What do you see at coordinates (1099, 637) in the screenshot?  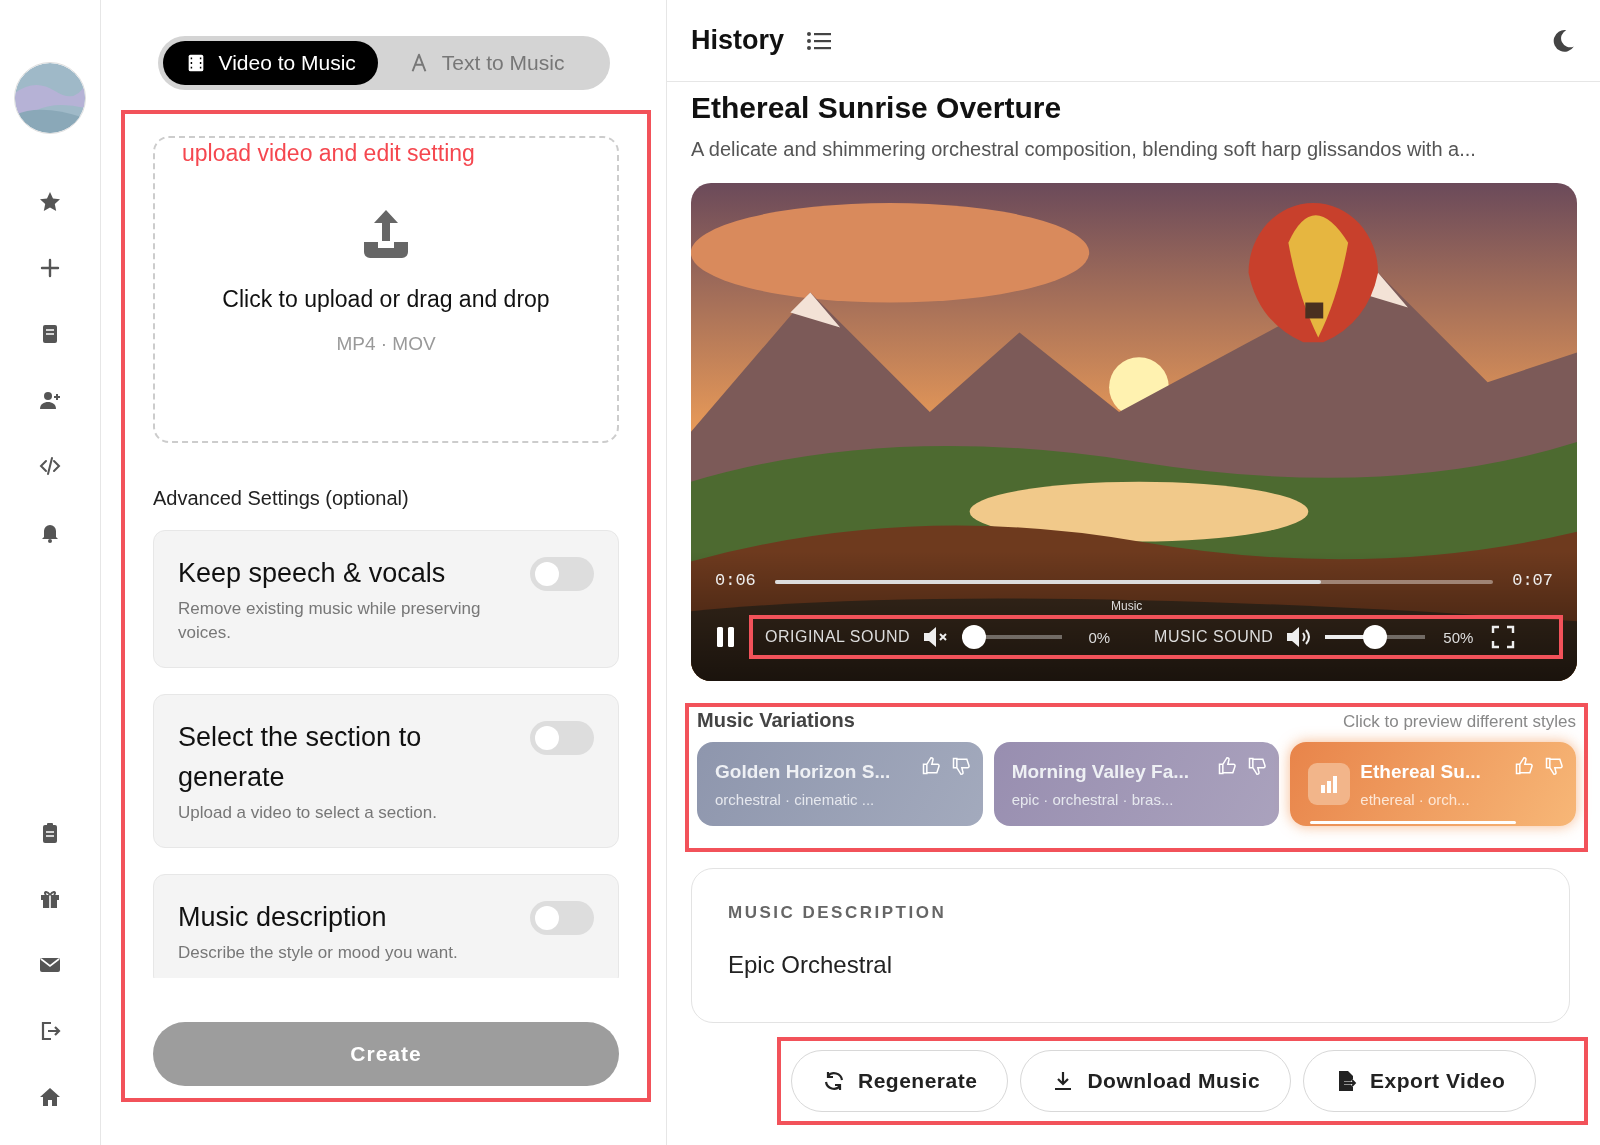 I see `volume-reading: 0%` at bounding box center [1099, 637].